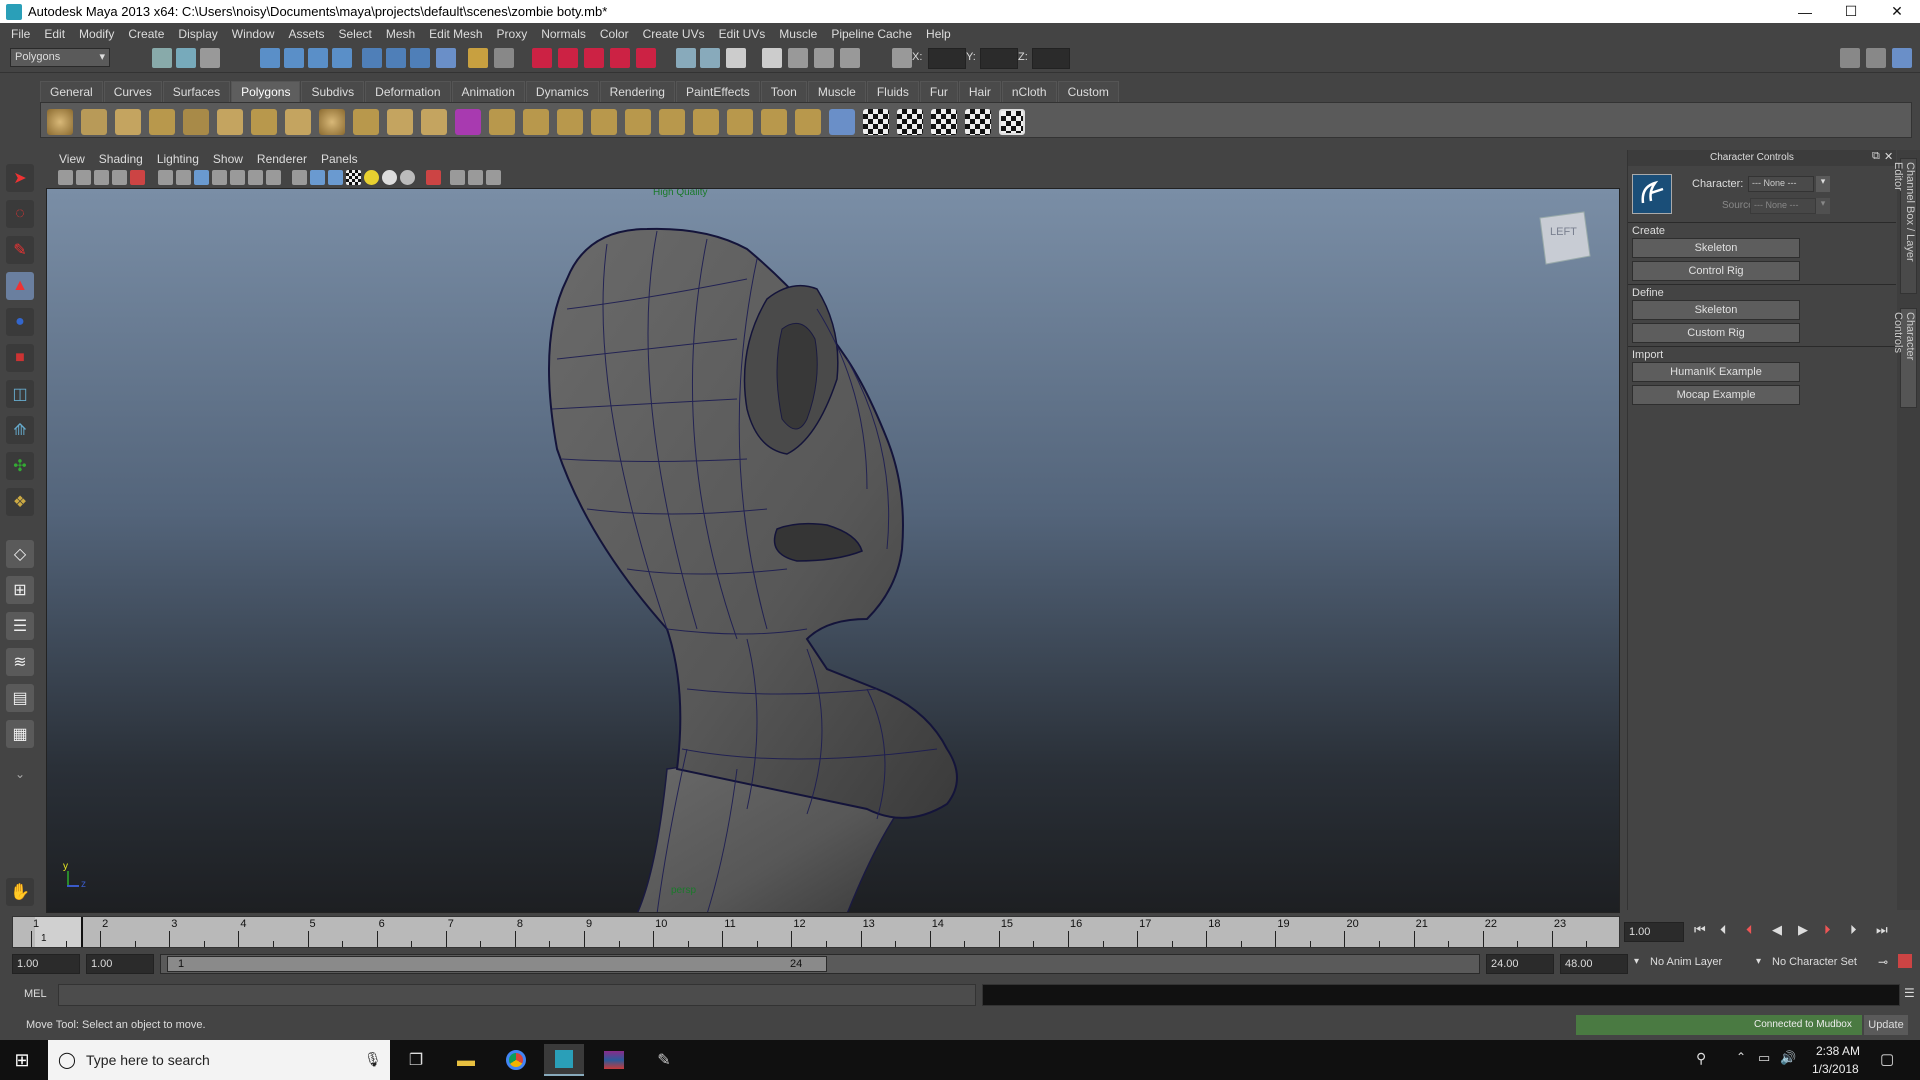 The height and width of the screenshot is (1080, 1920). I want to click on panel-menu-view: View, so click(72, 159).